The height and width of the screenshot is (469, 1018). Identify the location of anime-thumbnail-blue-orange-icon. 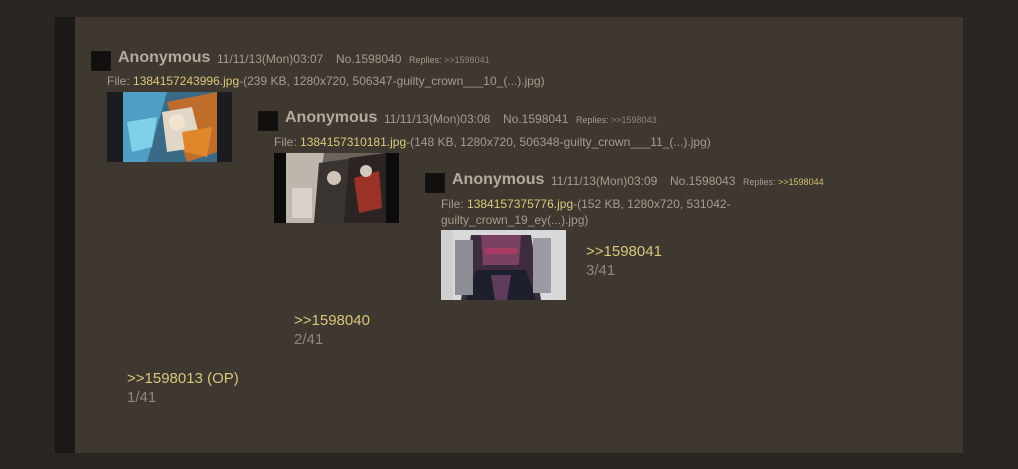
(169, 127).